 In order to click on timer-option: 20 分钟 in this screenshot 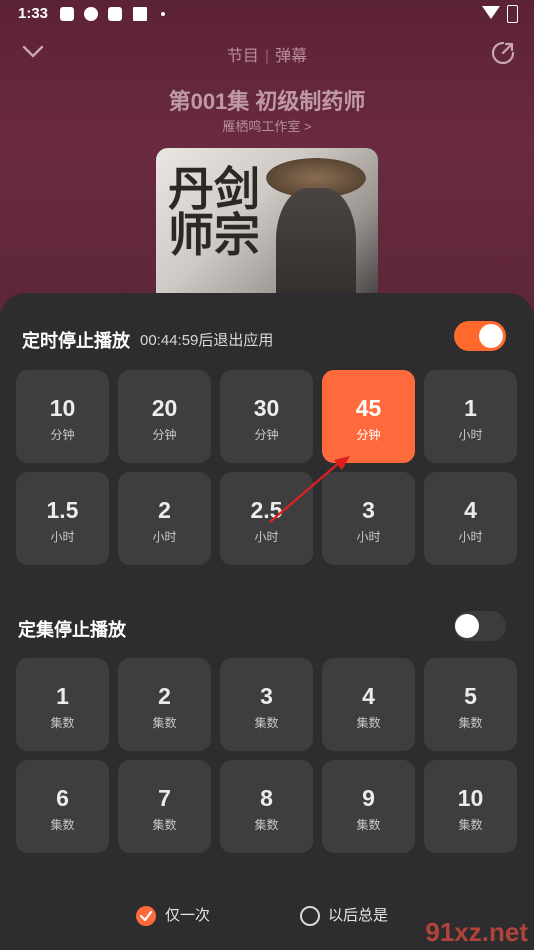, I will do `click(164, 416)`.